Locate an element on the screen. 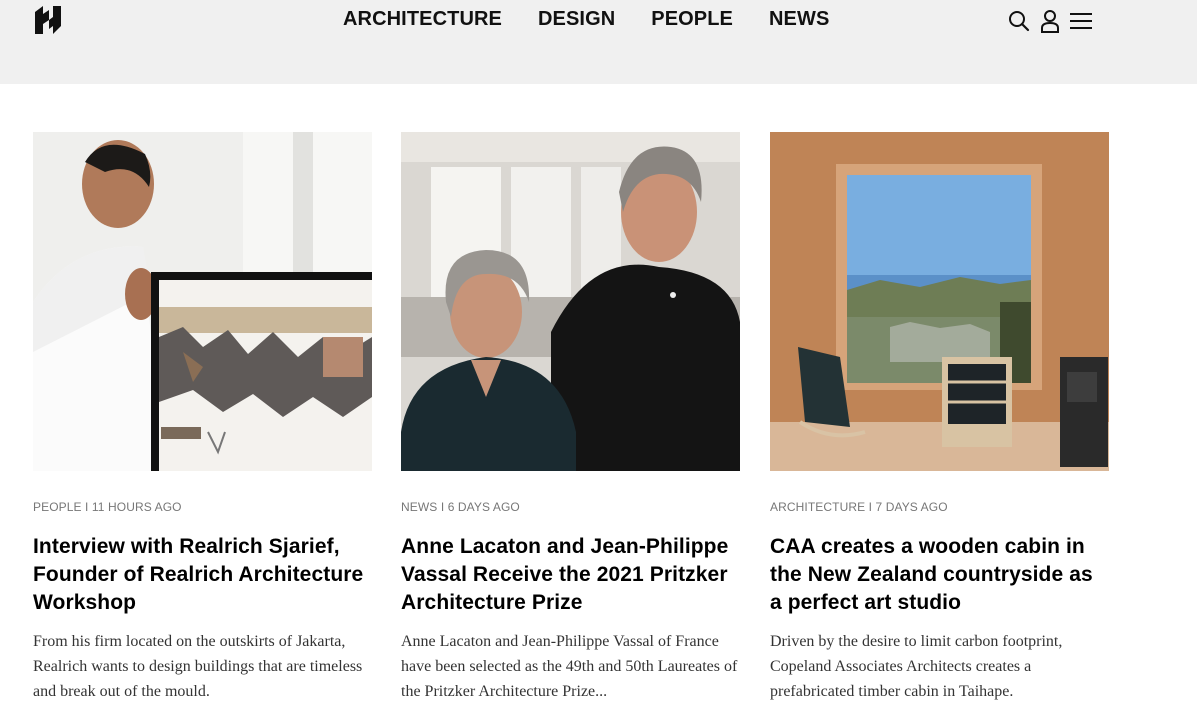  search-icon is located at coordinates (1019, 21).